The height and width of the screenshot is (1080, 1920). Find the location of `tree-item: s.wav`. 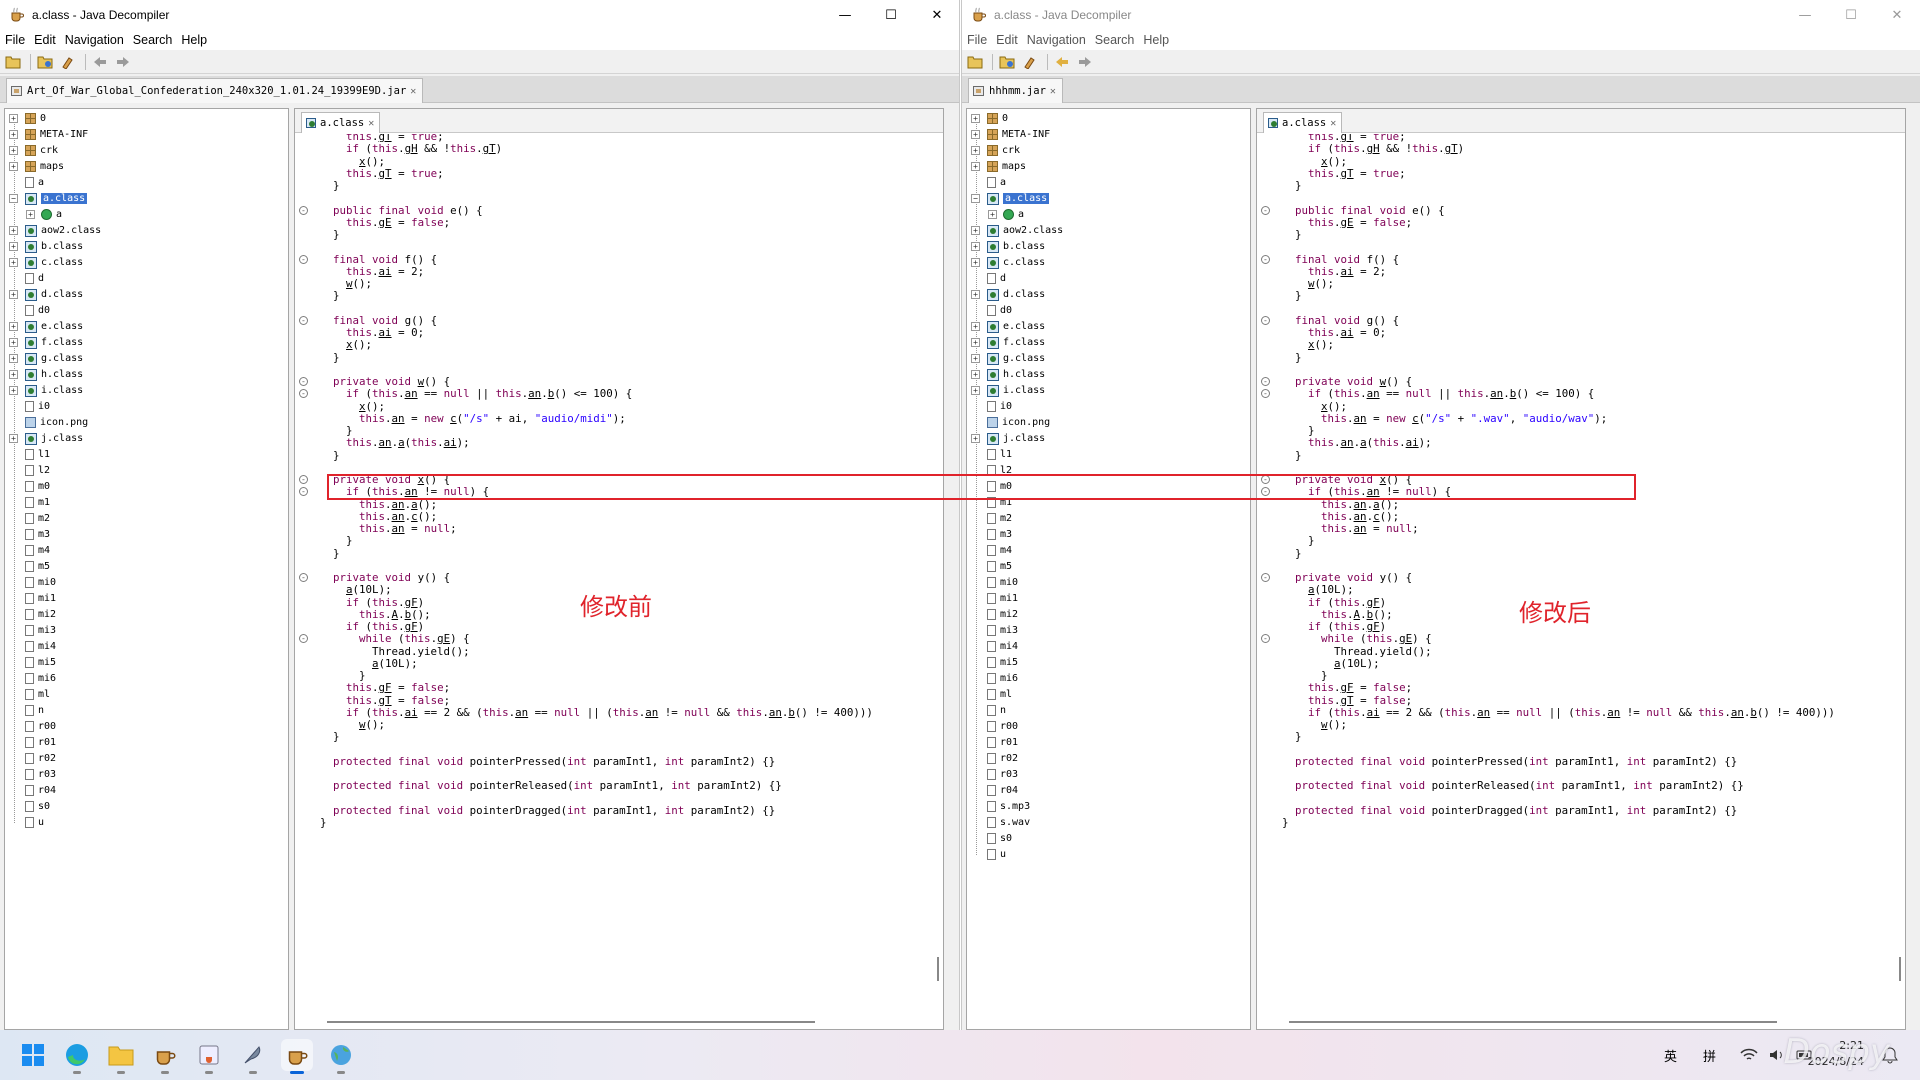

tree-item: s.wav is located at coordinates (1008, 822).